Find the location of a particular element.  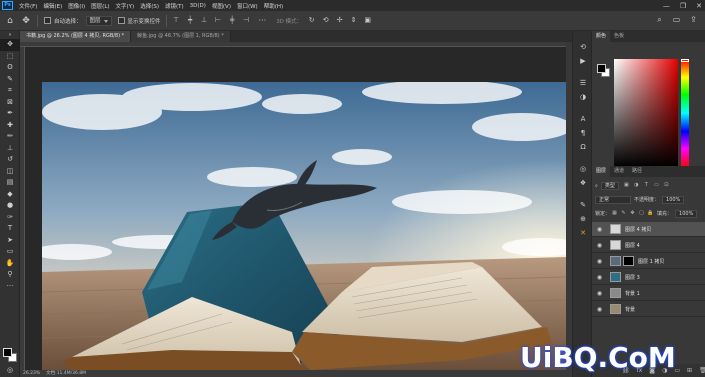

menu-type: 文字(Y) is located at coordinates (125, 6).